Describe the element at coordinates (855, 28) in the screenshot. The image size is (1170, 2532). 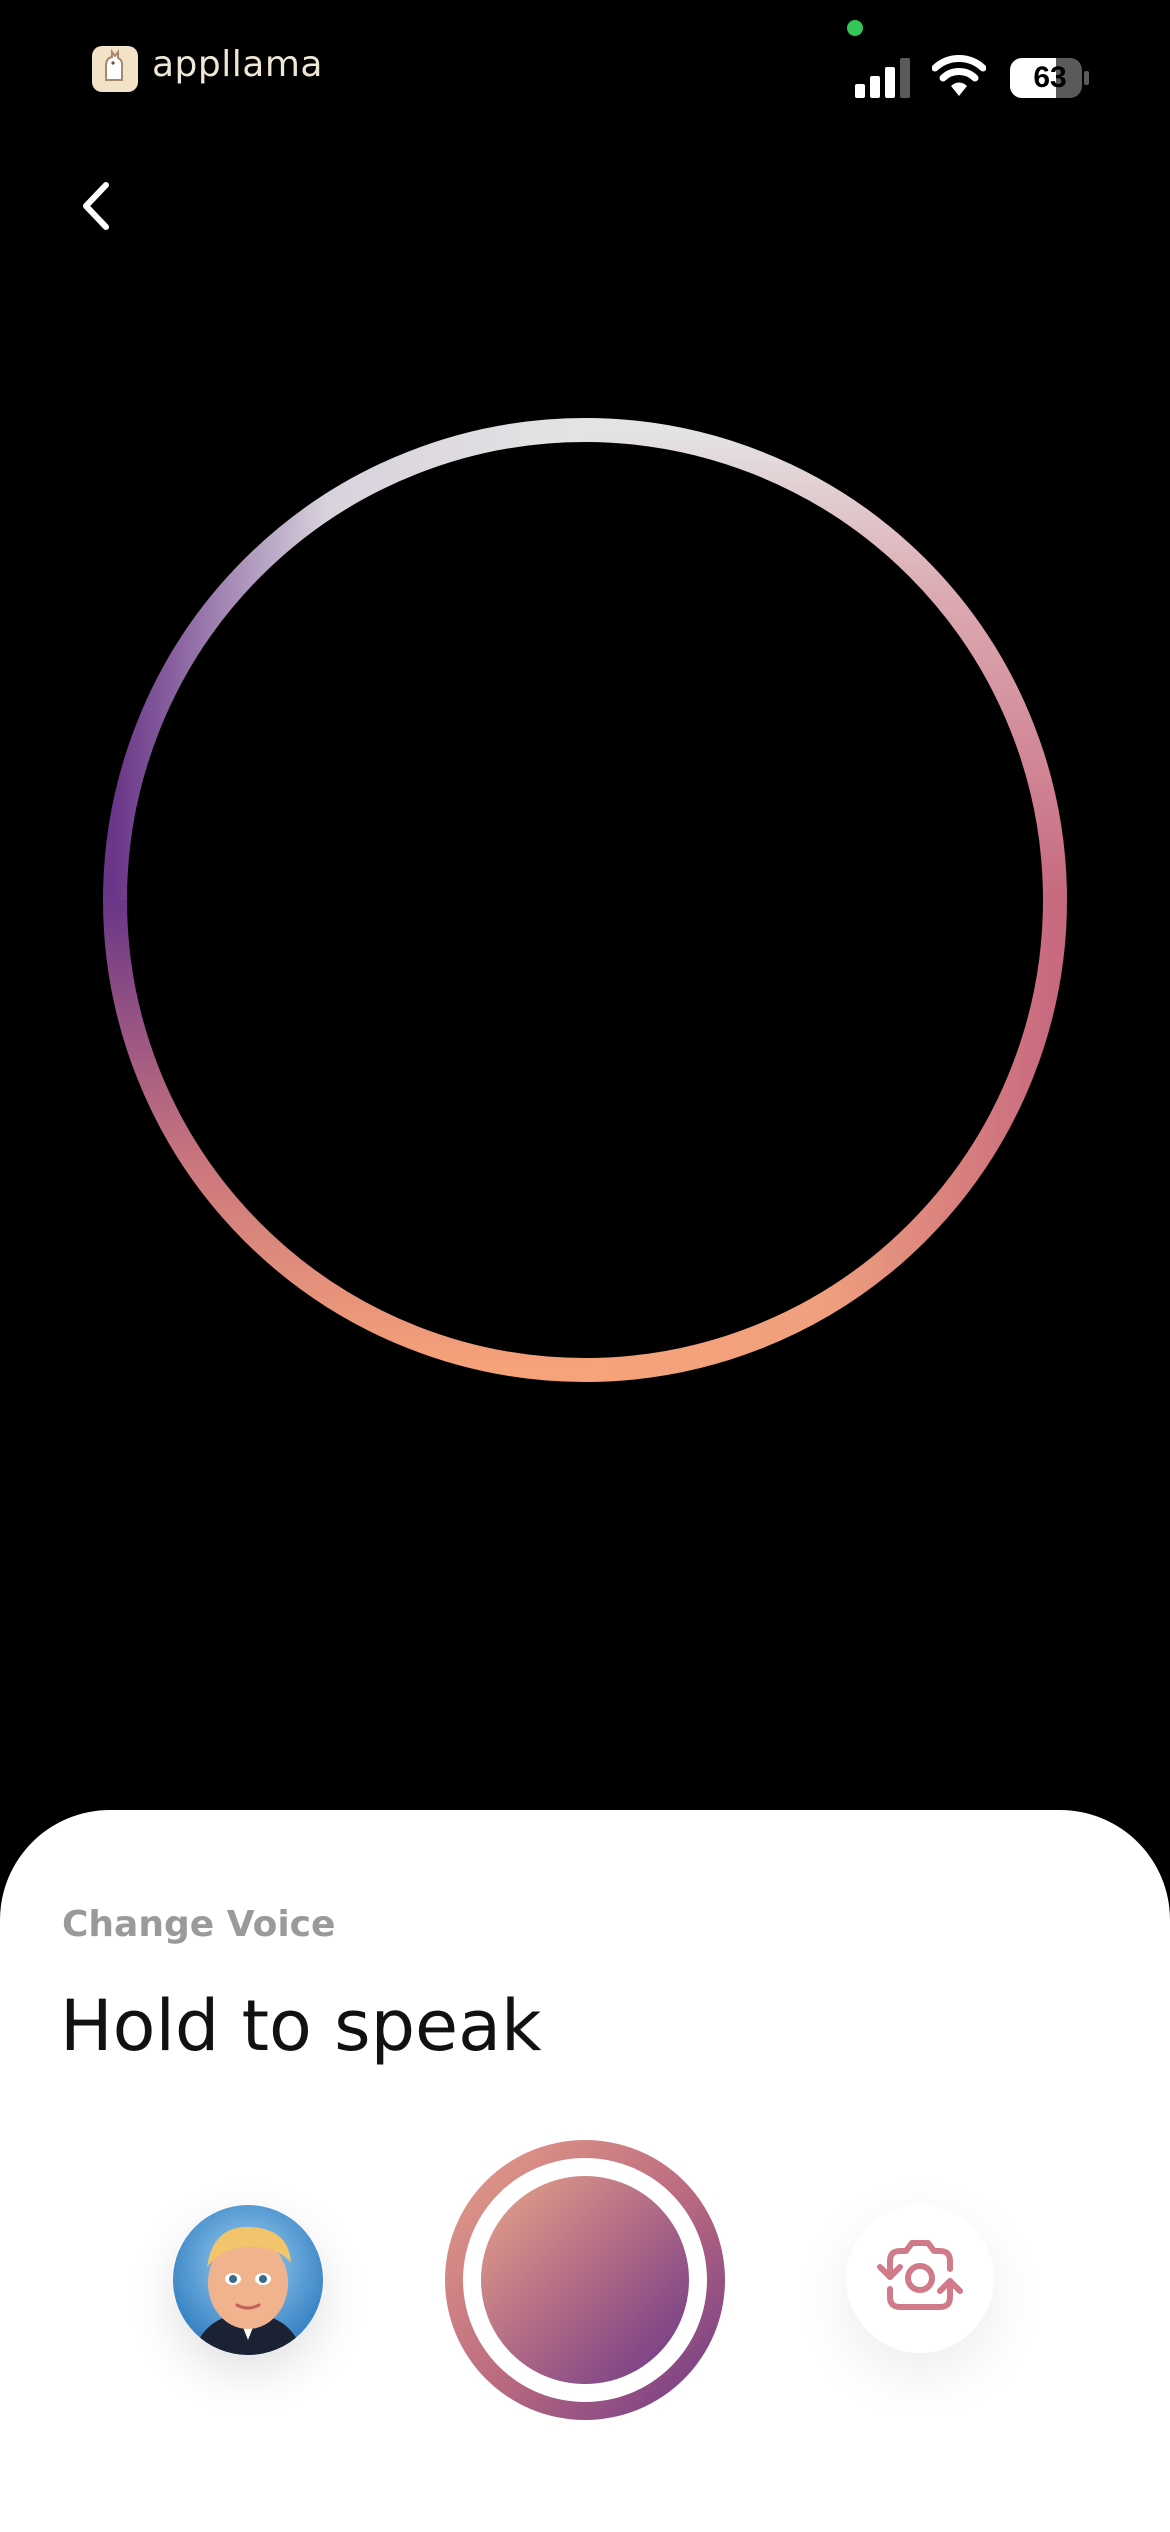
I see `camera-indicator-dot` at that location.